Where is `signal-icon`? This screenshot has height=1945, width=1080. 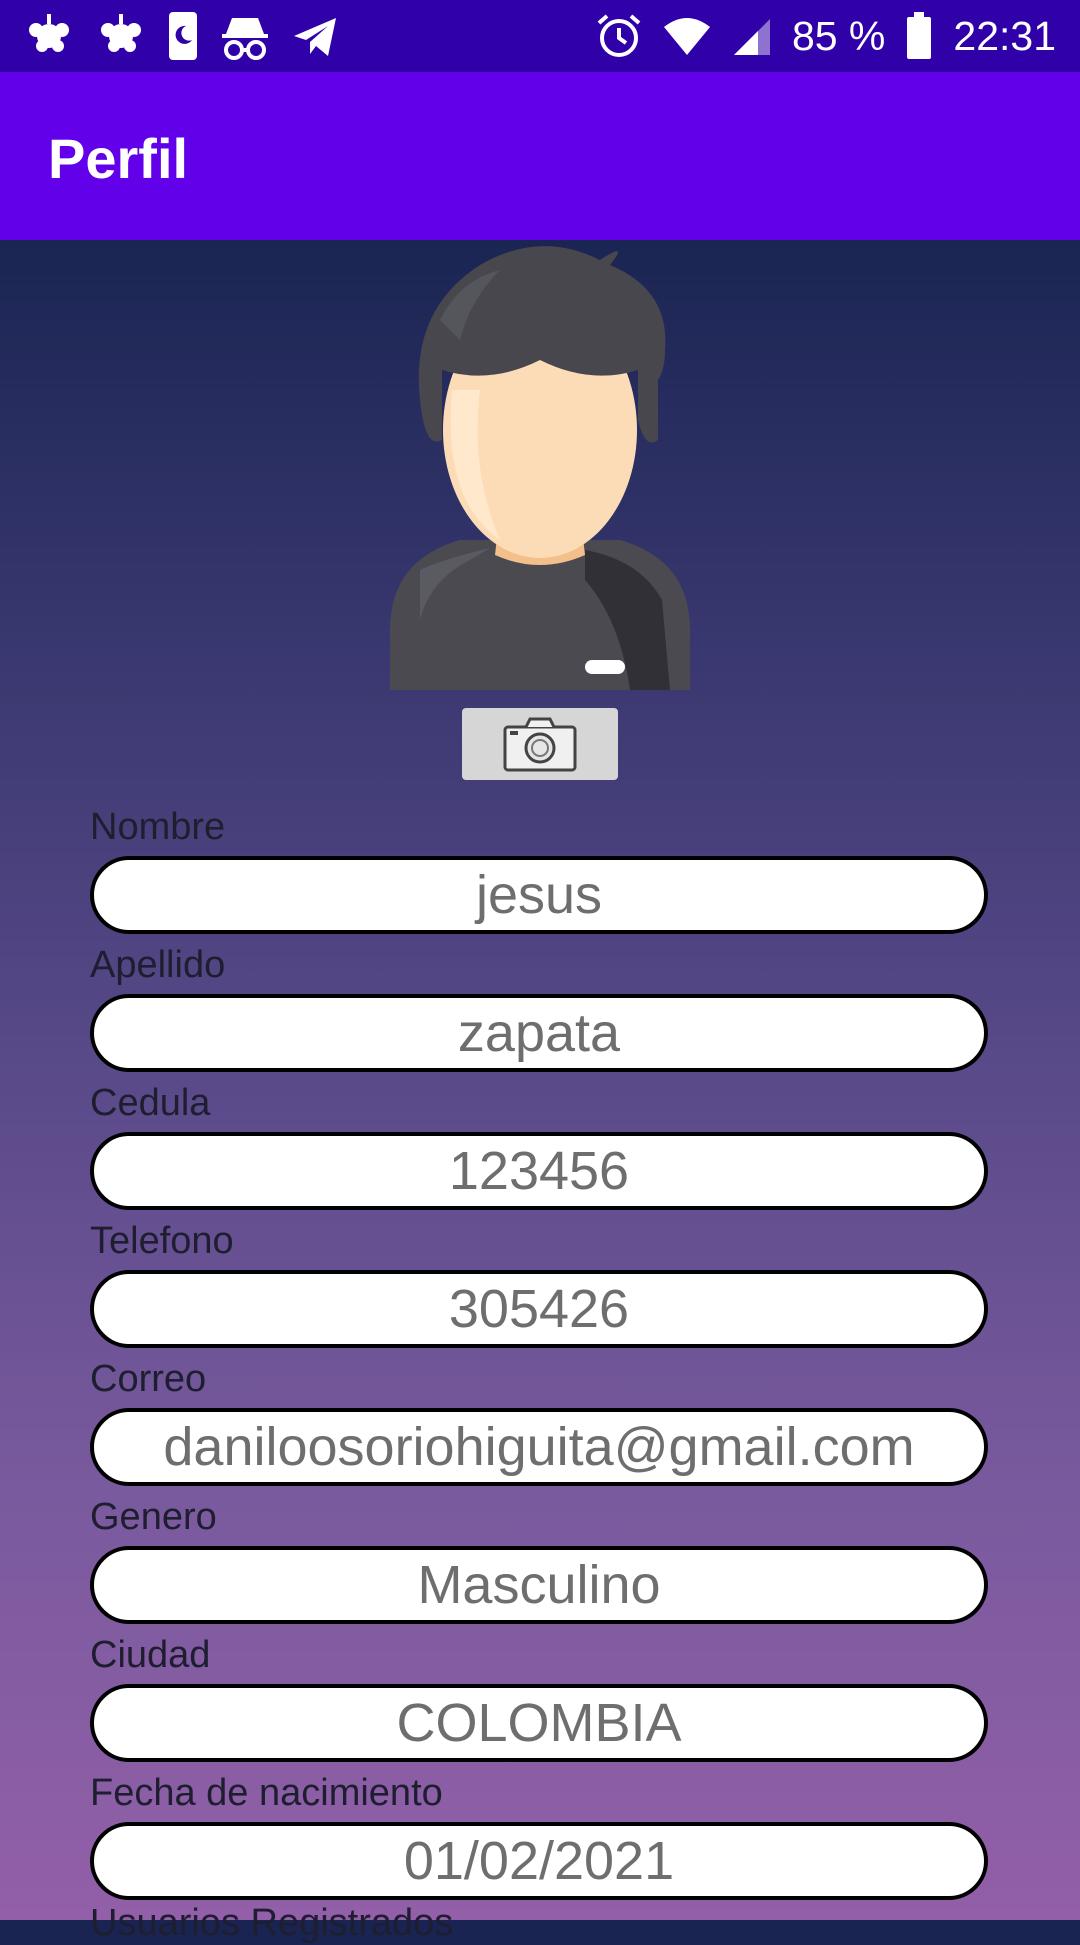
signal-icon is located at coordinates (751, 37).